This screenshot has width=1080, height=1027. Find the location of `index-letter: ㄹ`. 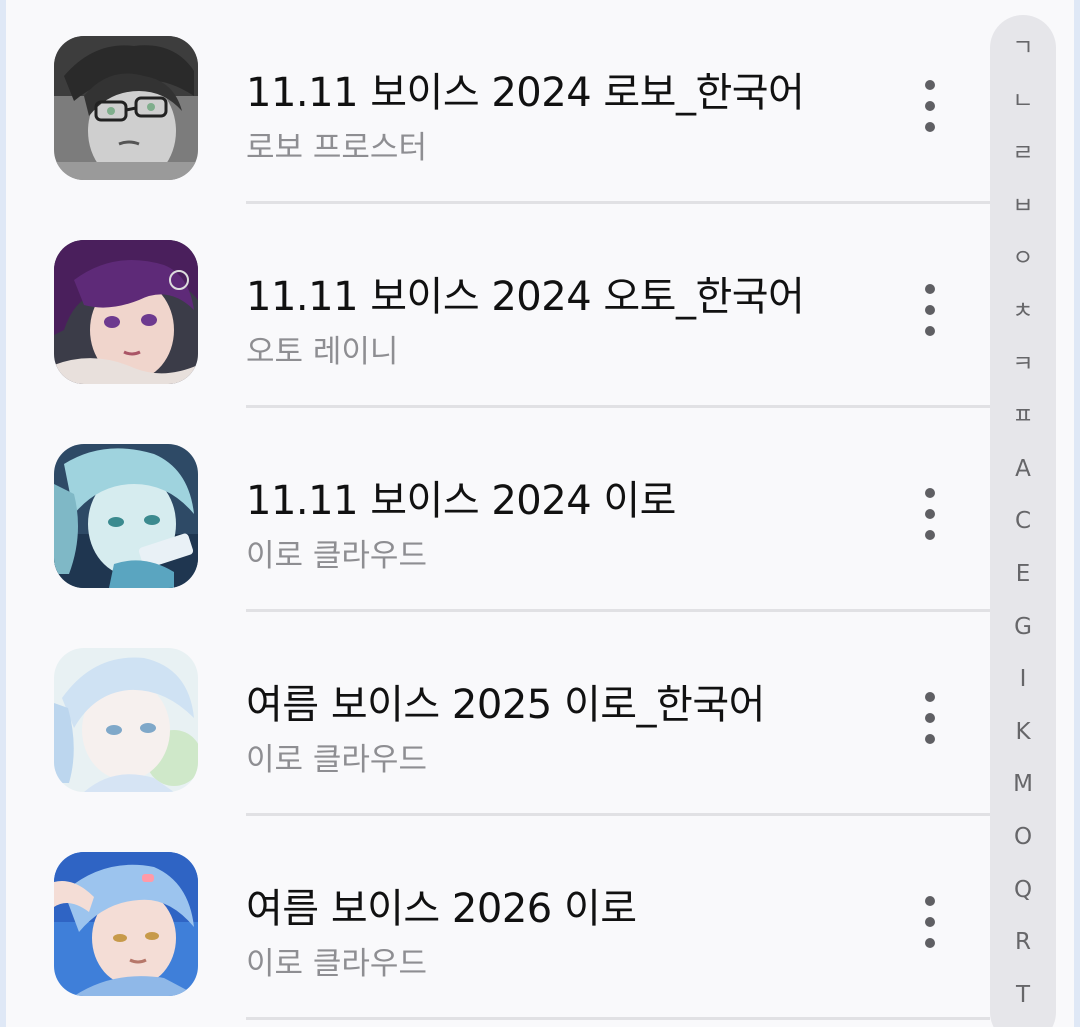

index-letter: ㄹ is located at coordinates (1023, 153).